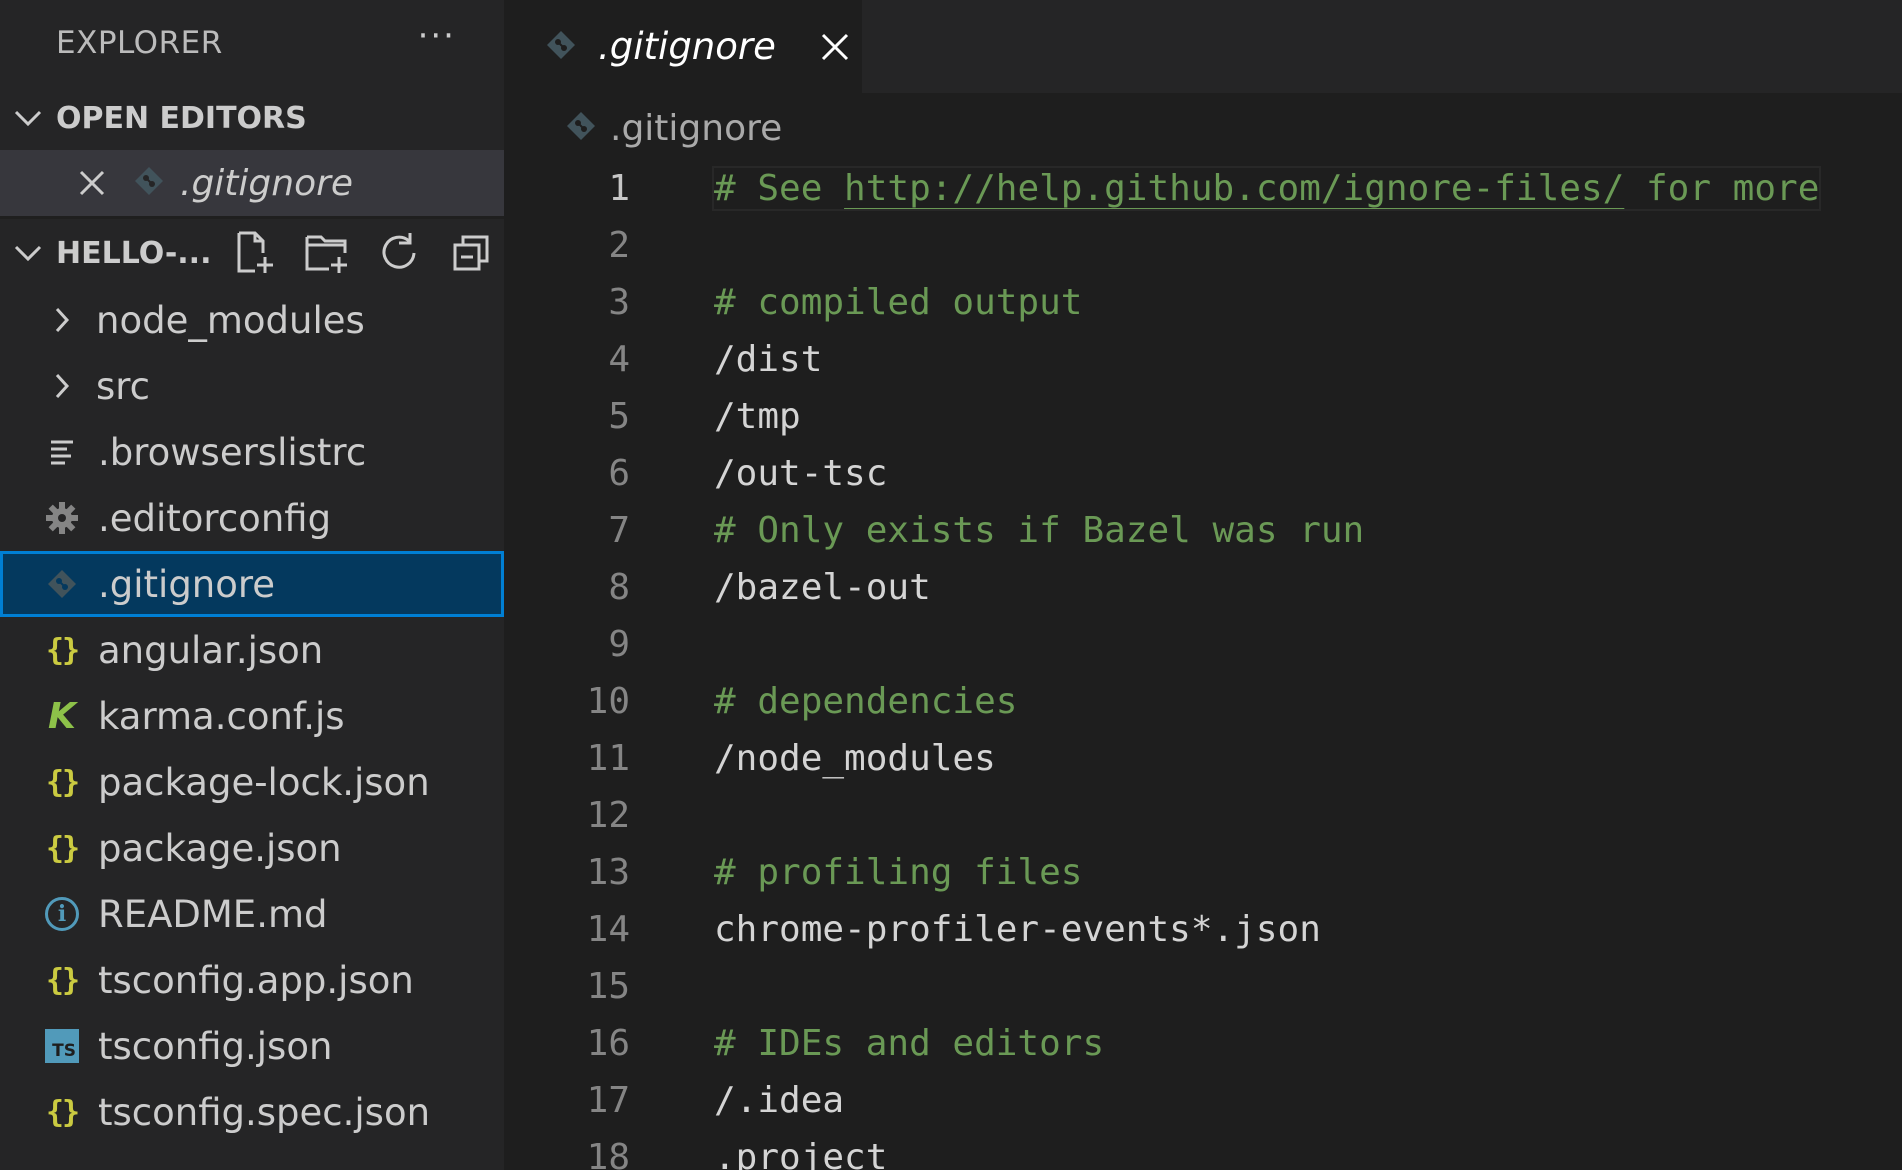  I want to click on line-text: # dependencies, so click(866, 701).